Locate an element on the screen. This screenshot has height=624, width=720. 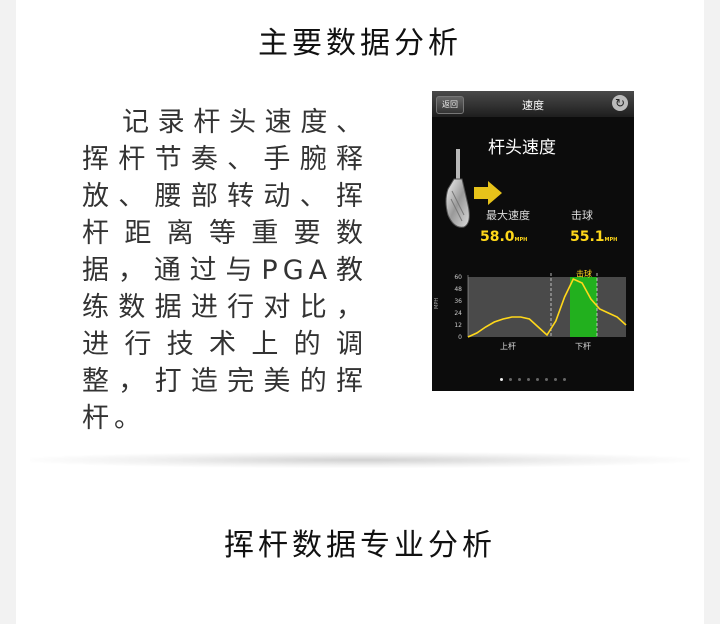
y-tick-label: 48 is located at coordinates (458, 289).